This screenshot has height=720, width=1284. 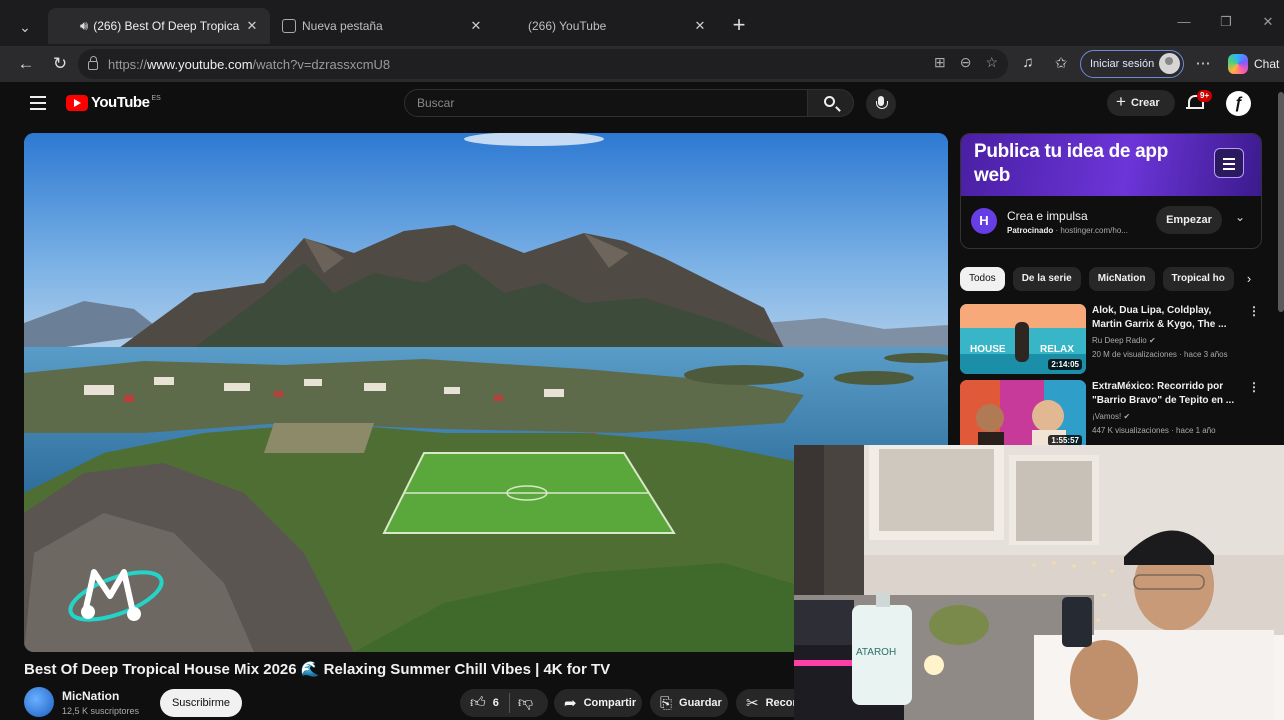 What do you see at coordinates (1205, 96) in the screenshot?
I see `notification-badge: 9+` at bounding box center [1205, 96].